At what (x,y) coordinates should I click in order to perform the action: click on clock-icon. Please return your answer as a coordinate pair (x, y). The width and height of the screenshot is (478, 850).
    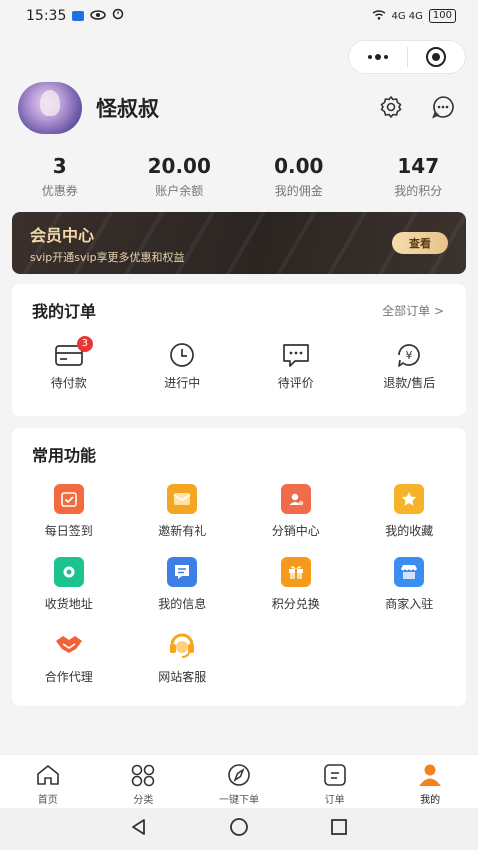
    Looking at the image, I should click on (182, 355).